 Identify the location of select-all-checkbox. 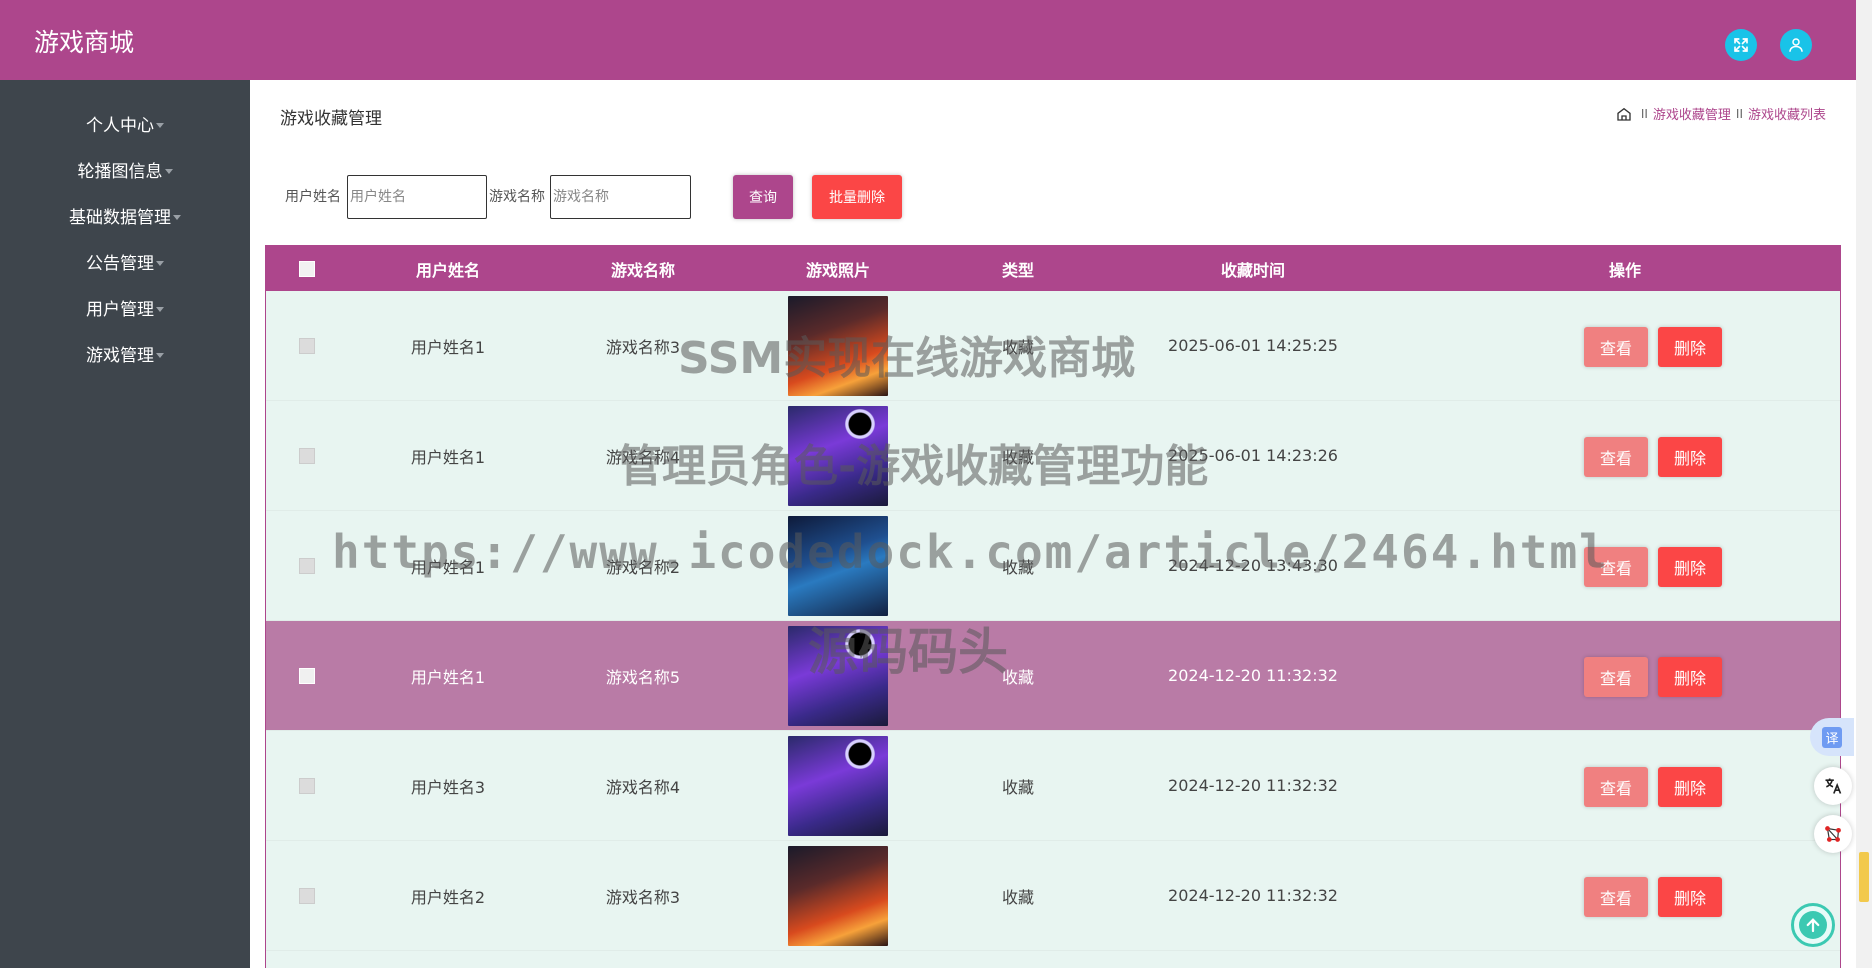
(307, 268).